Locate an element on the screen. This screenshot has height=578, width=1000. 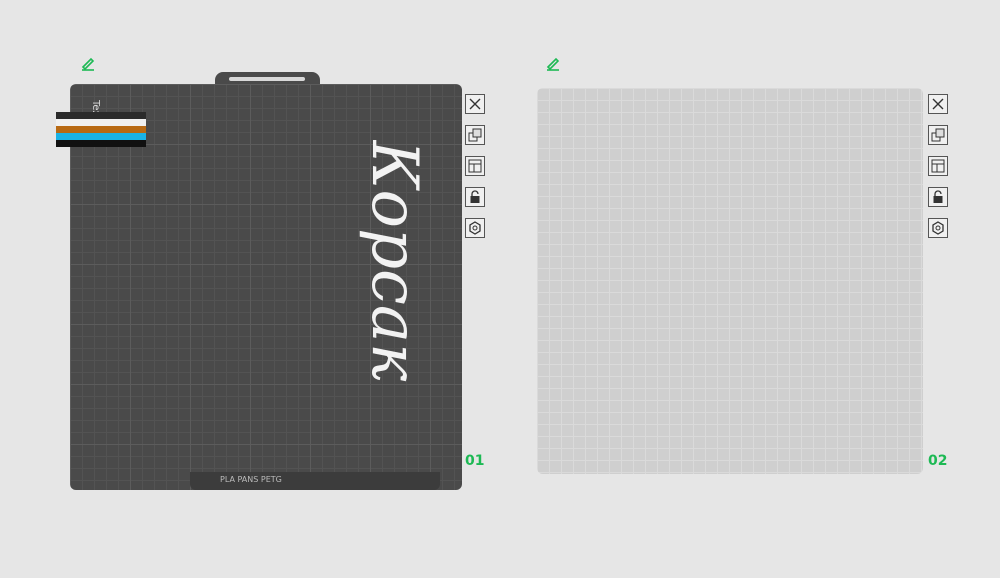
plate-1-close-button is located at coordinates (475, 104).